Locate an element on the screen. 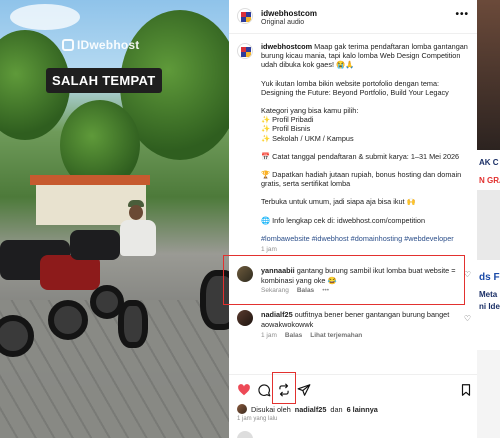 The height and width of the screenshot is (438, 500). cloud is located at coordinates (45, 17).